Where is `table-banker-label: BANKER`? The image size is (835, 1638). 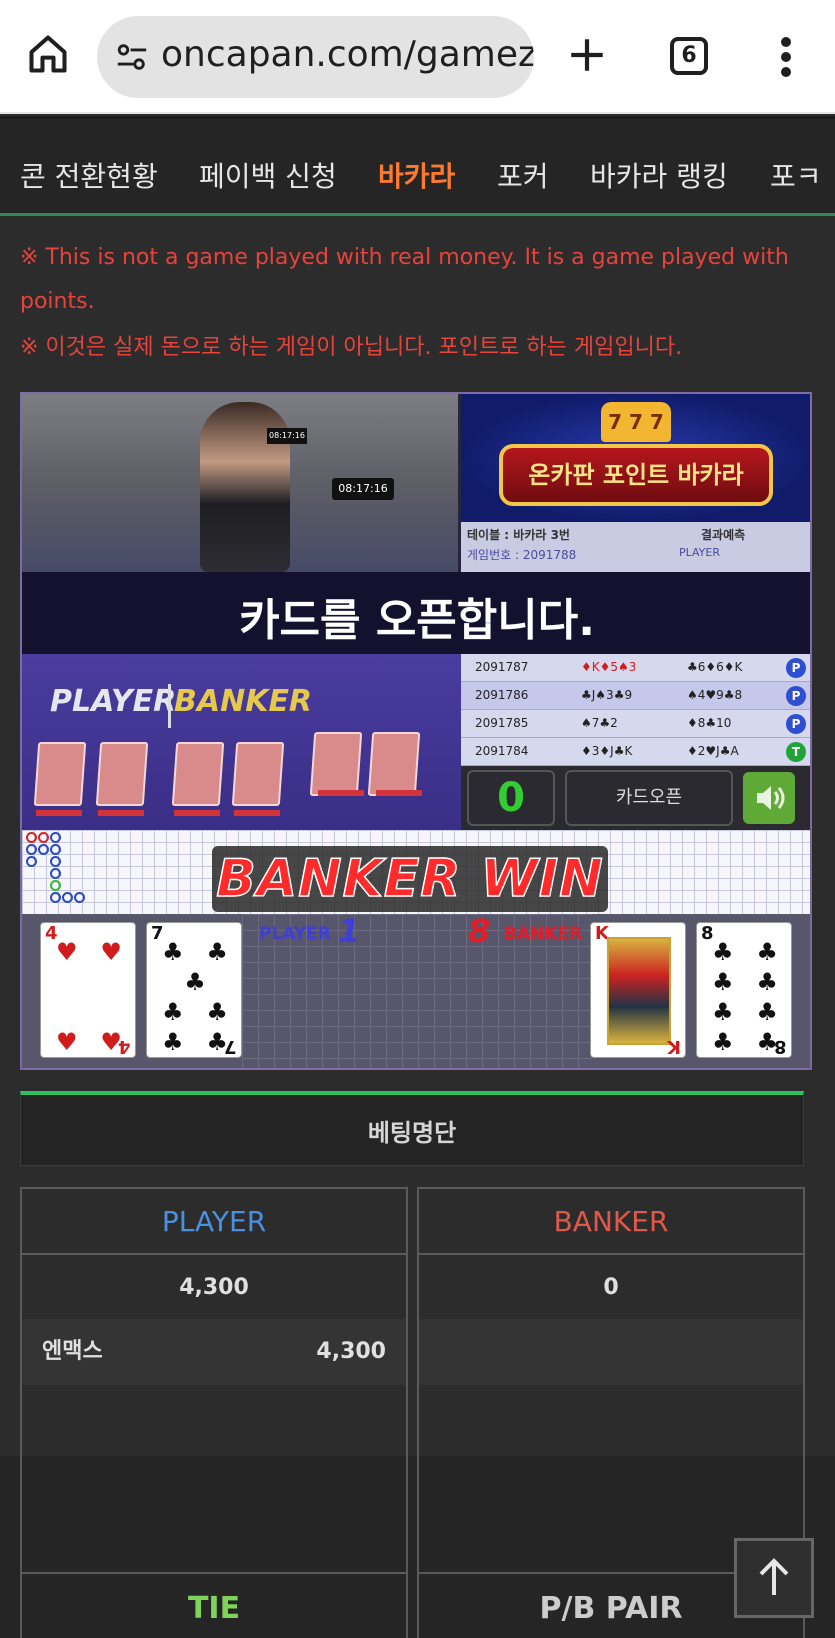 table-banker-label: BANKER is located at coordinates (243, 701).